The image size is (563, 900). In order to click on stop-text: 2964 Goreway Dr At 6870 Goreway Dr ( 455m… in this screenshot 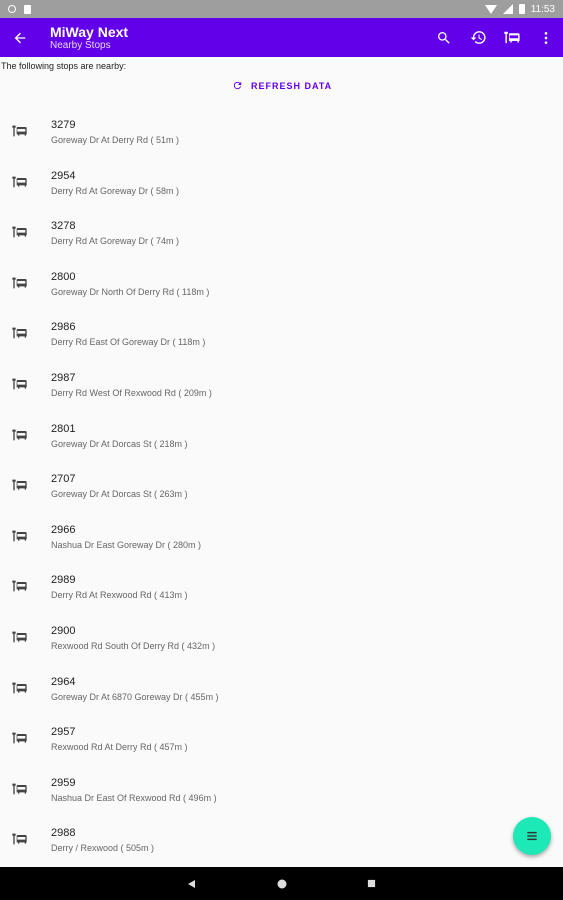, I will do `click(135, 689)`.